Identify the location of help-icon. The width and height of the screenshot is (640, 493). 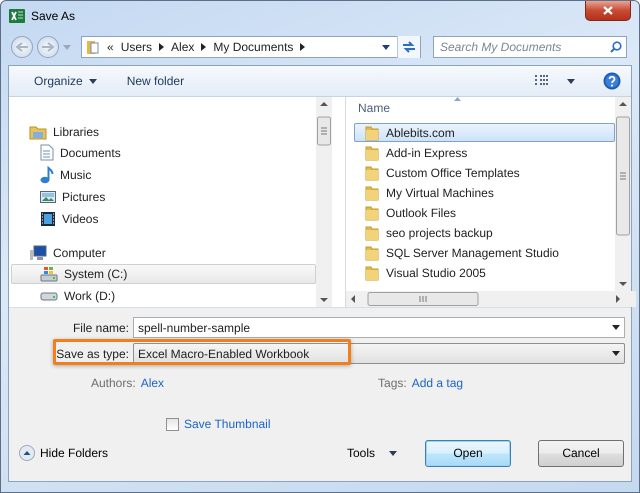
(612, 81).